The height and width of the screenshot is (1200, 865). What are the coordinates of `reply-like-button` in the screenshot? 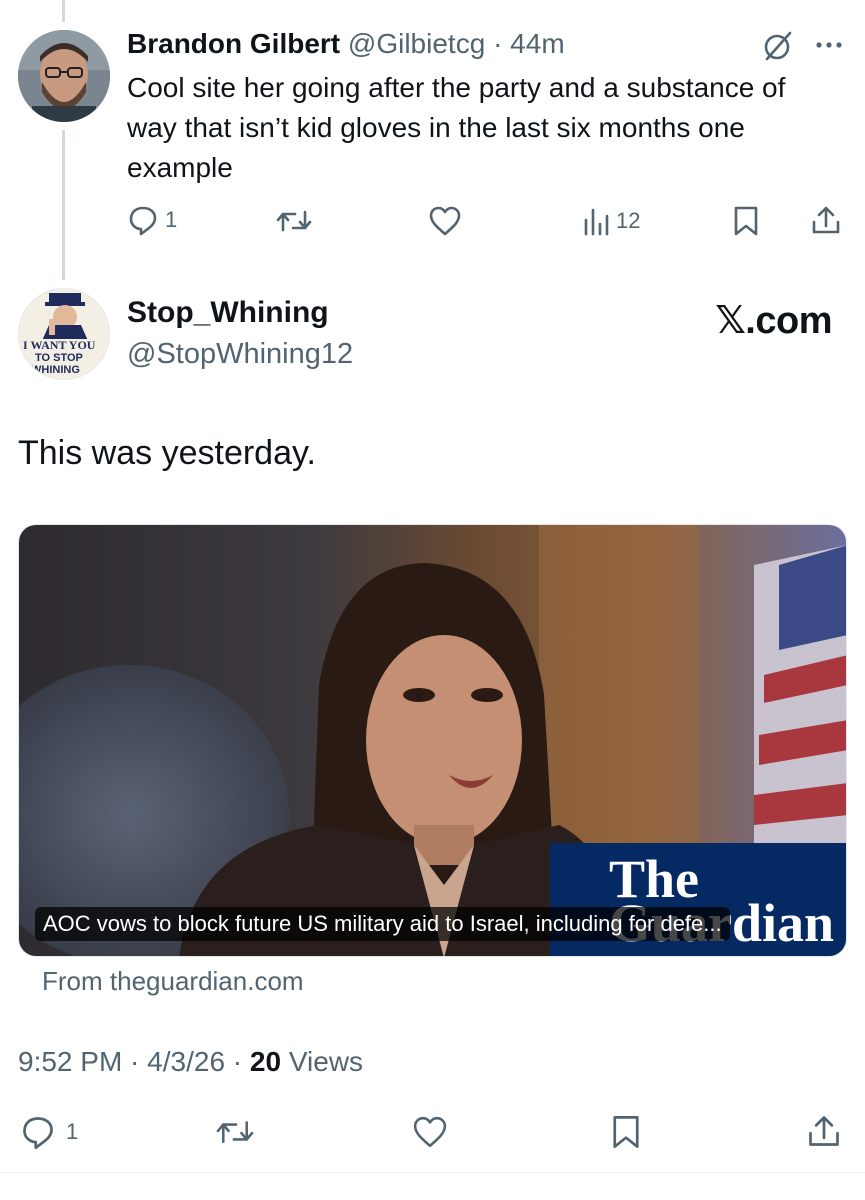 It's located at (445, 221).